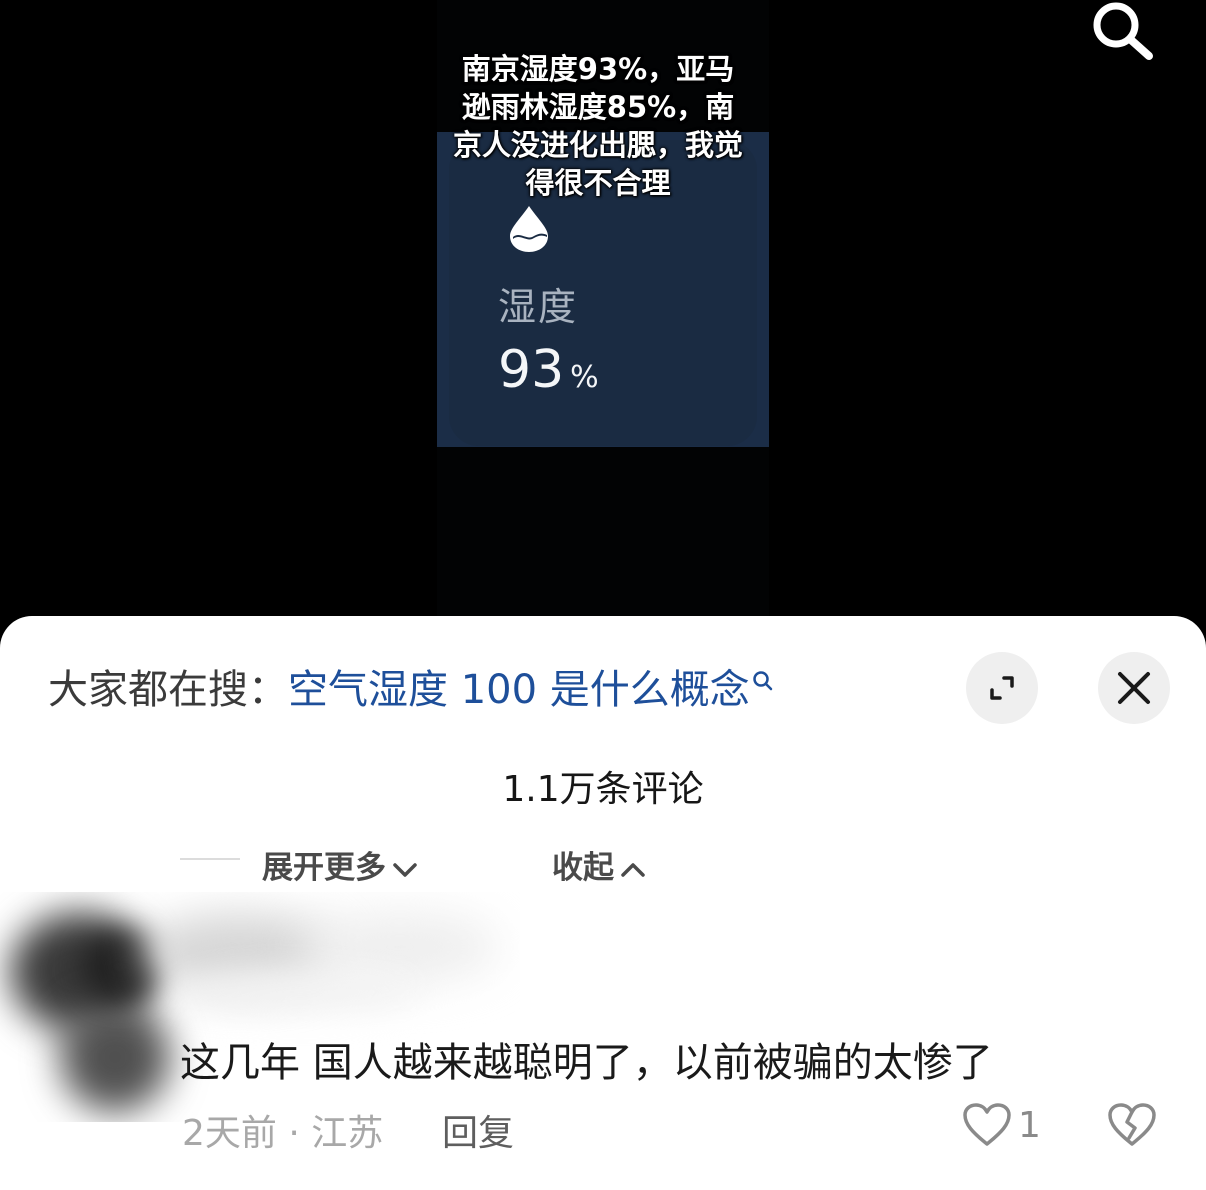 The width and height of the screenshot is (1206, 1190). What do you see at coordinates (1132, 1124) in the screenshot?
I see `broken-heart-icon` at bounding box center [1132, 1124].